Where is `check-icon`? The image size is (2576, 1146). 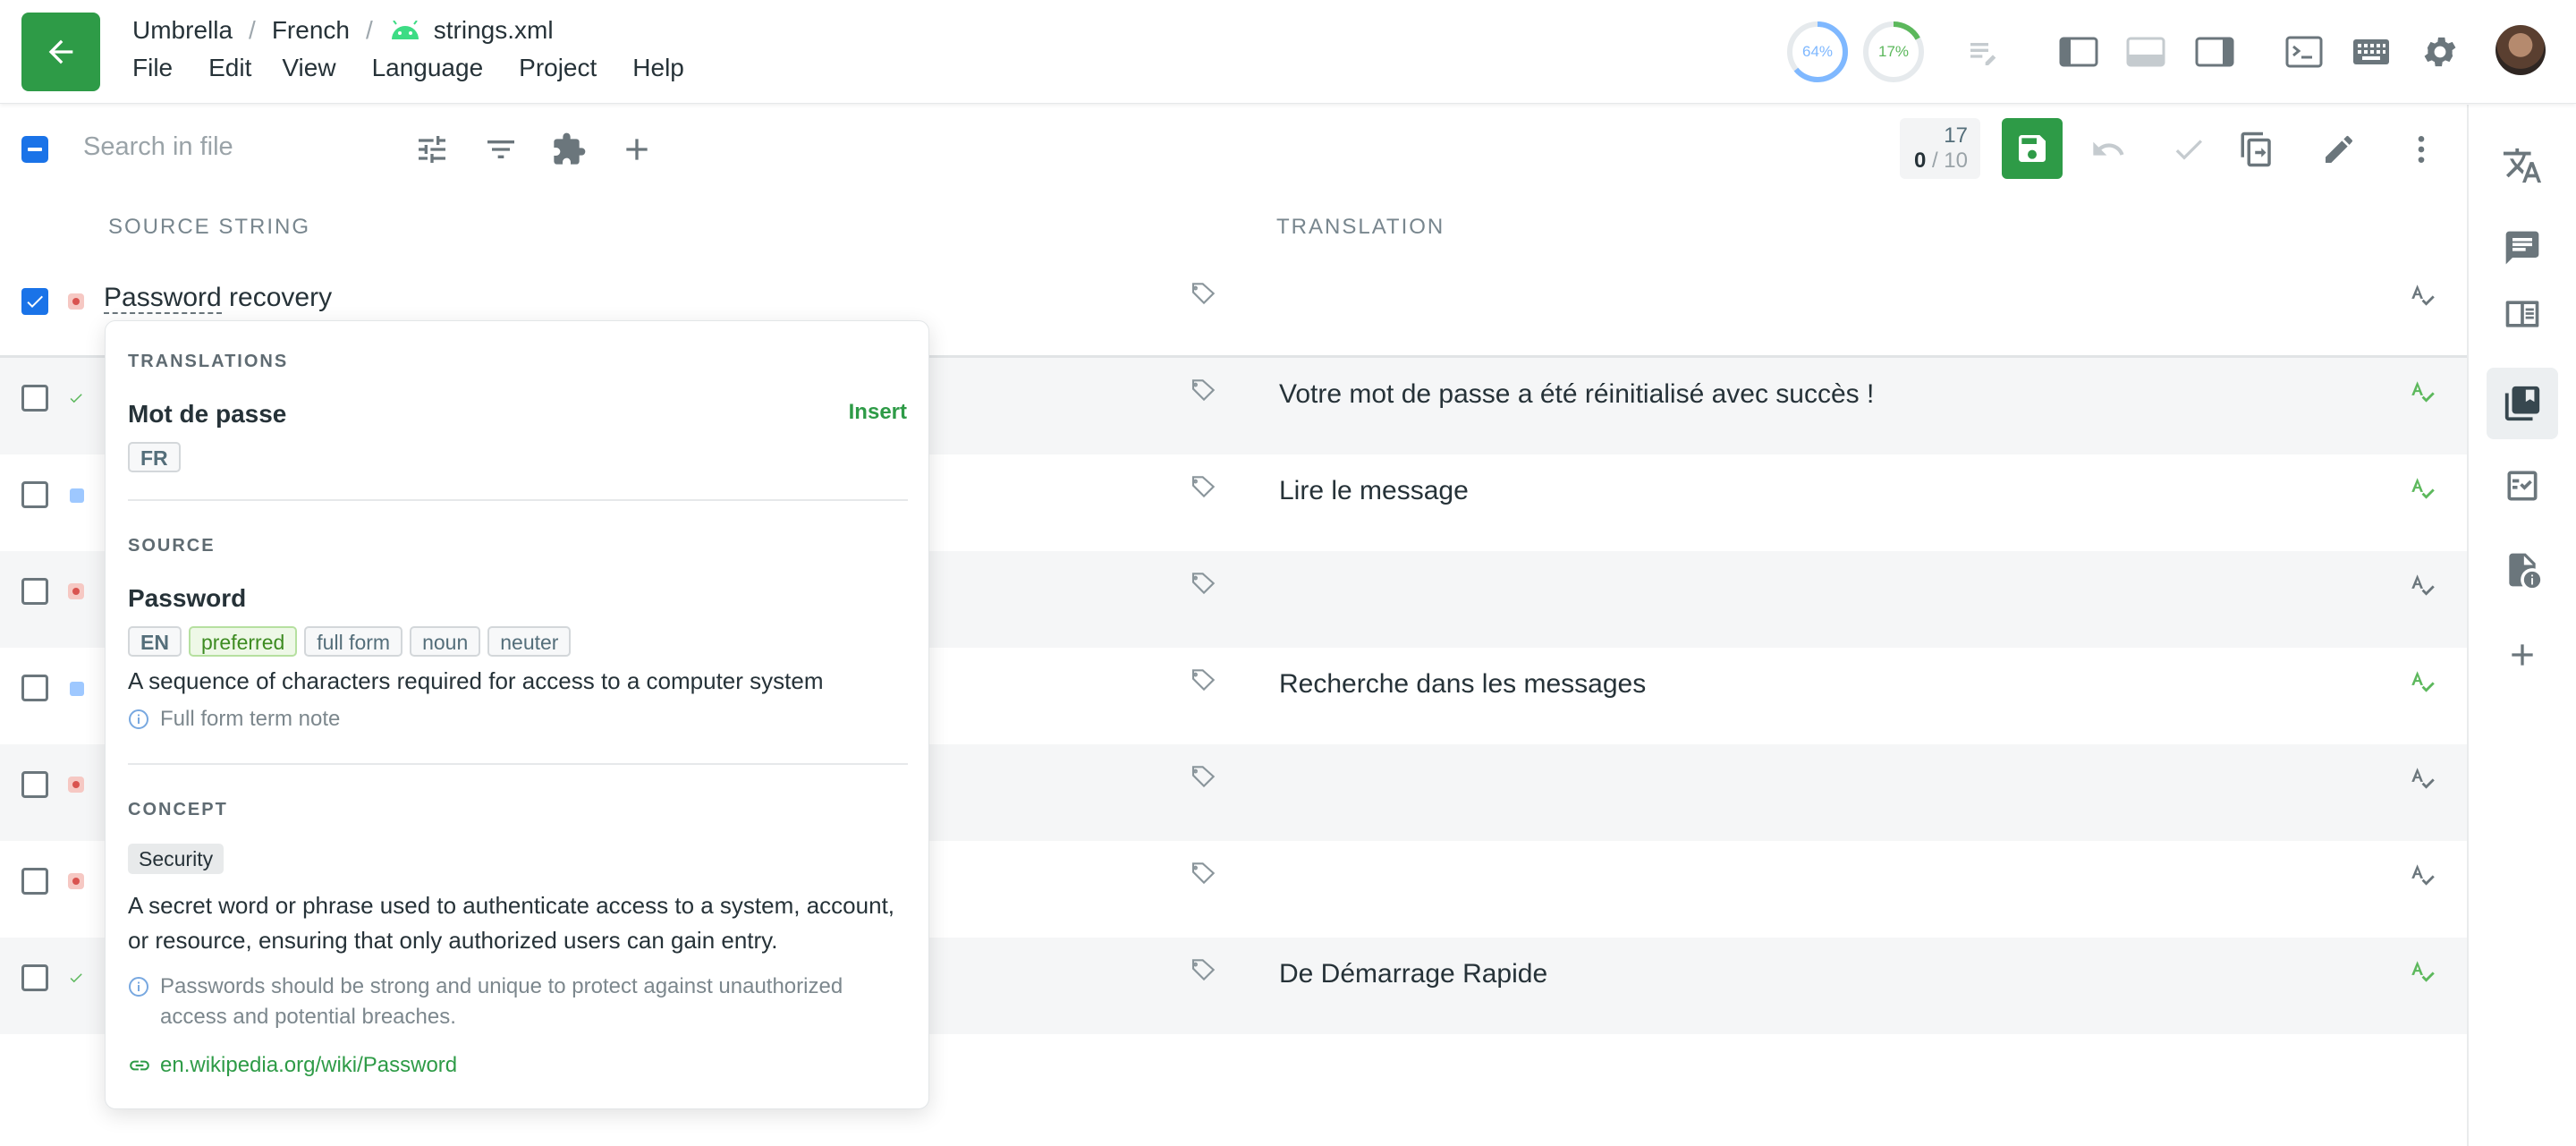
check-icon is located at coordinates (2188, 149).